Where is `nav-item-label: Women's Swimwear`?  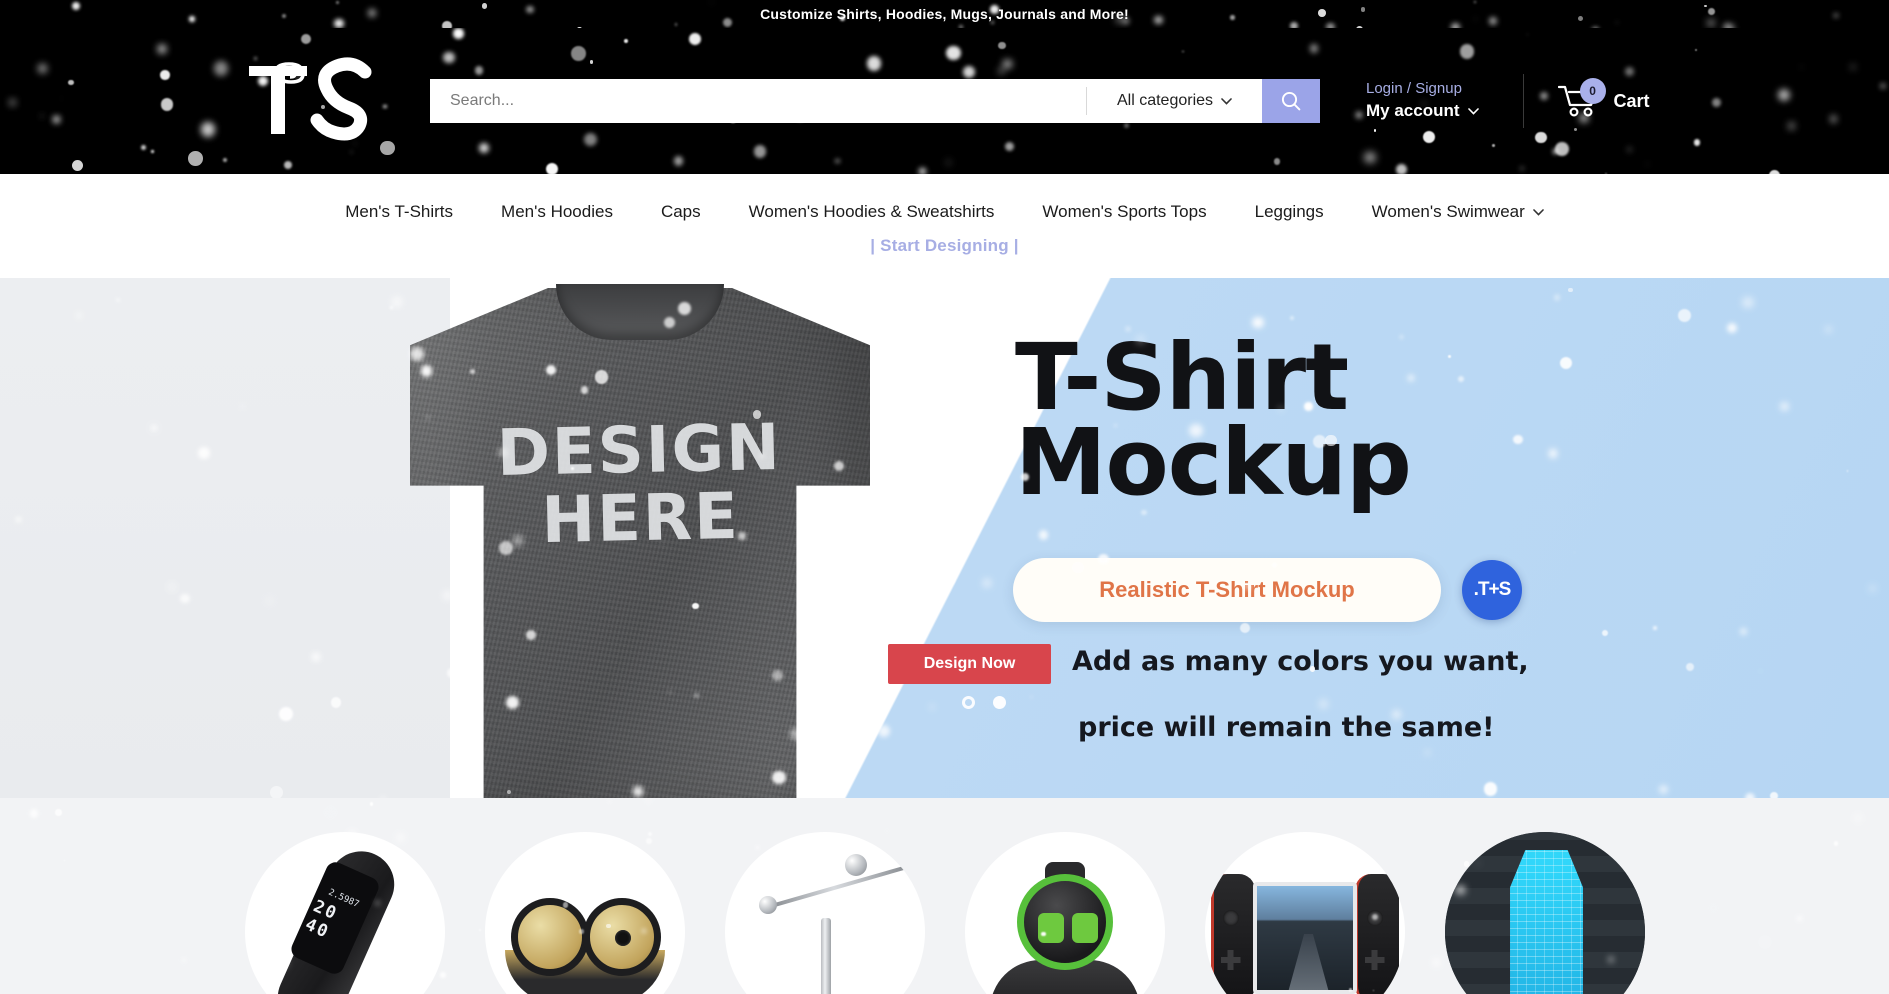 nav-item-label: Women's Swimwear is located at coordinates (1448, 211).